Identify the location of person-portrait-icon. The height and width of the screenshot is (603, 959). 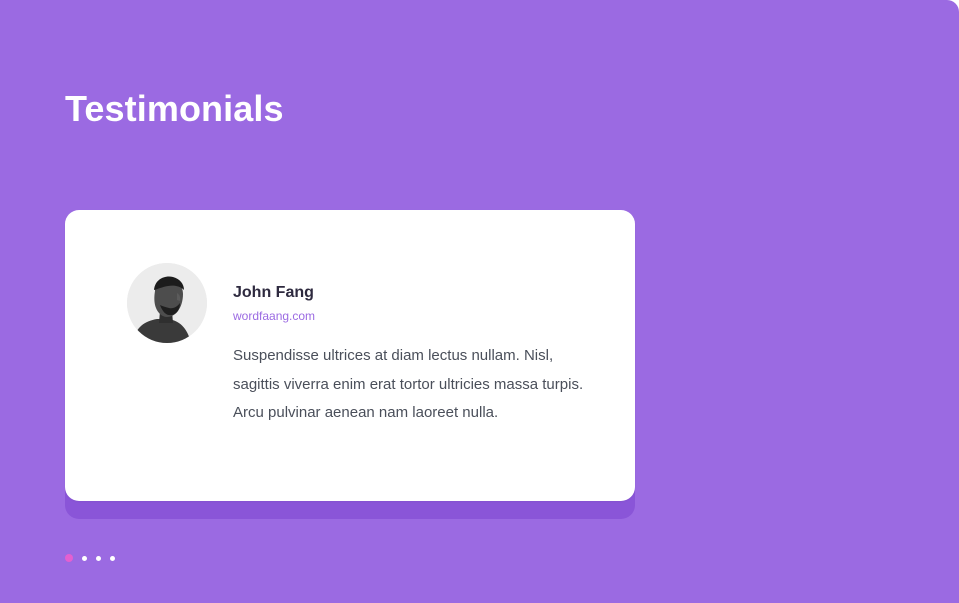
(167, 303).